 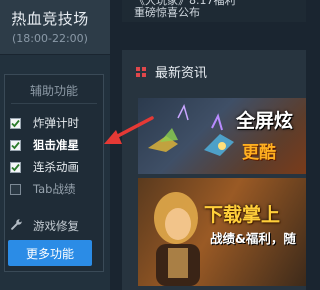 I want to click on arena-title: 热血竞技场, so click(x=50, y=19).